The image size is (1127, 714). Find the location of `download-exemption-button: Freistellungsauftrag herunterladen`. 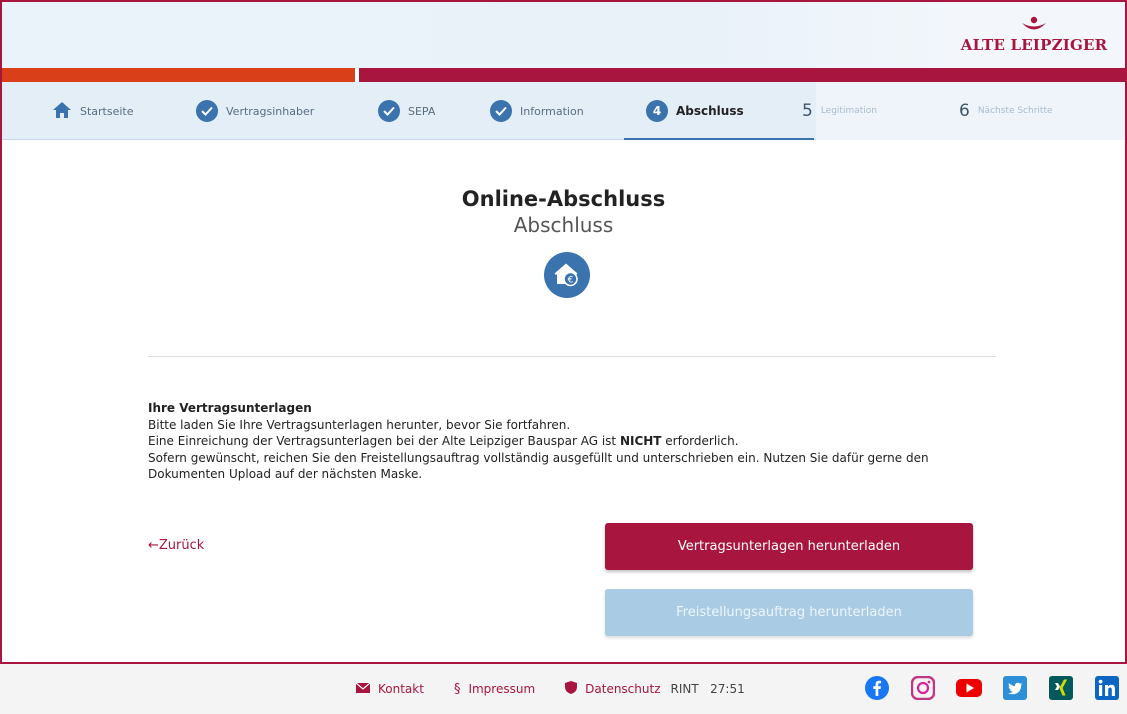

download-exemption-button: Freistellungsauftrag herunterladen is located at coordinates (789, 612).